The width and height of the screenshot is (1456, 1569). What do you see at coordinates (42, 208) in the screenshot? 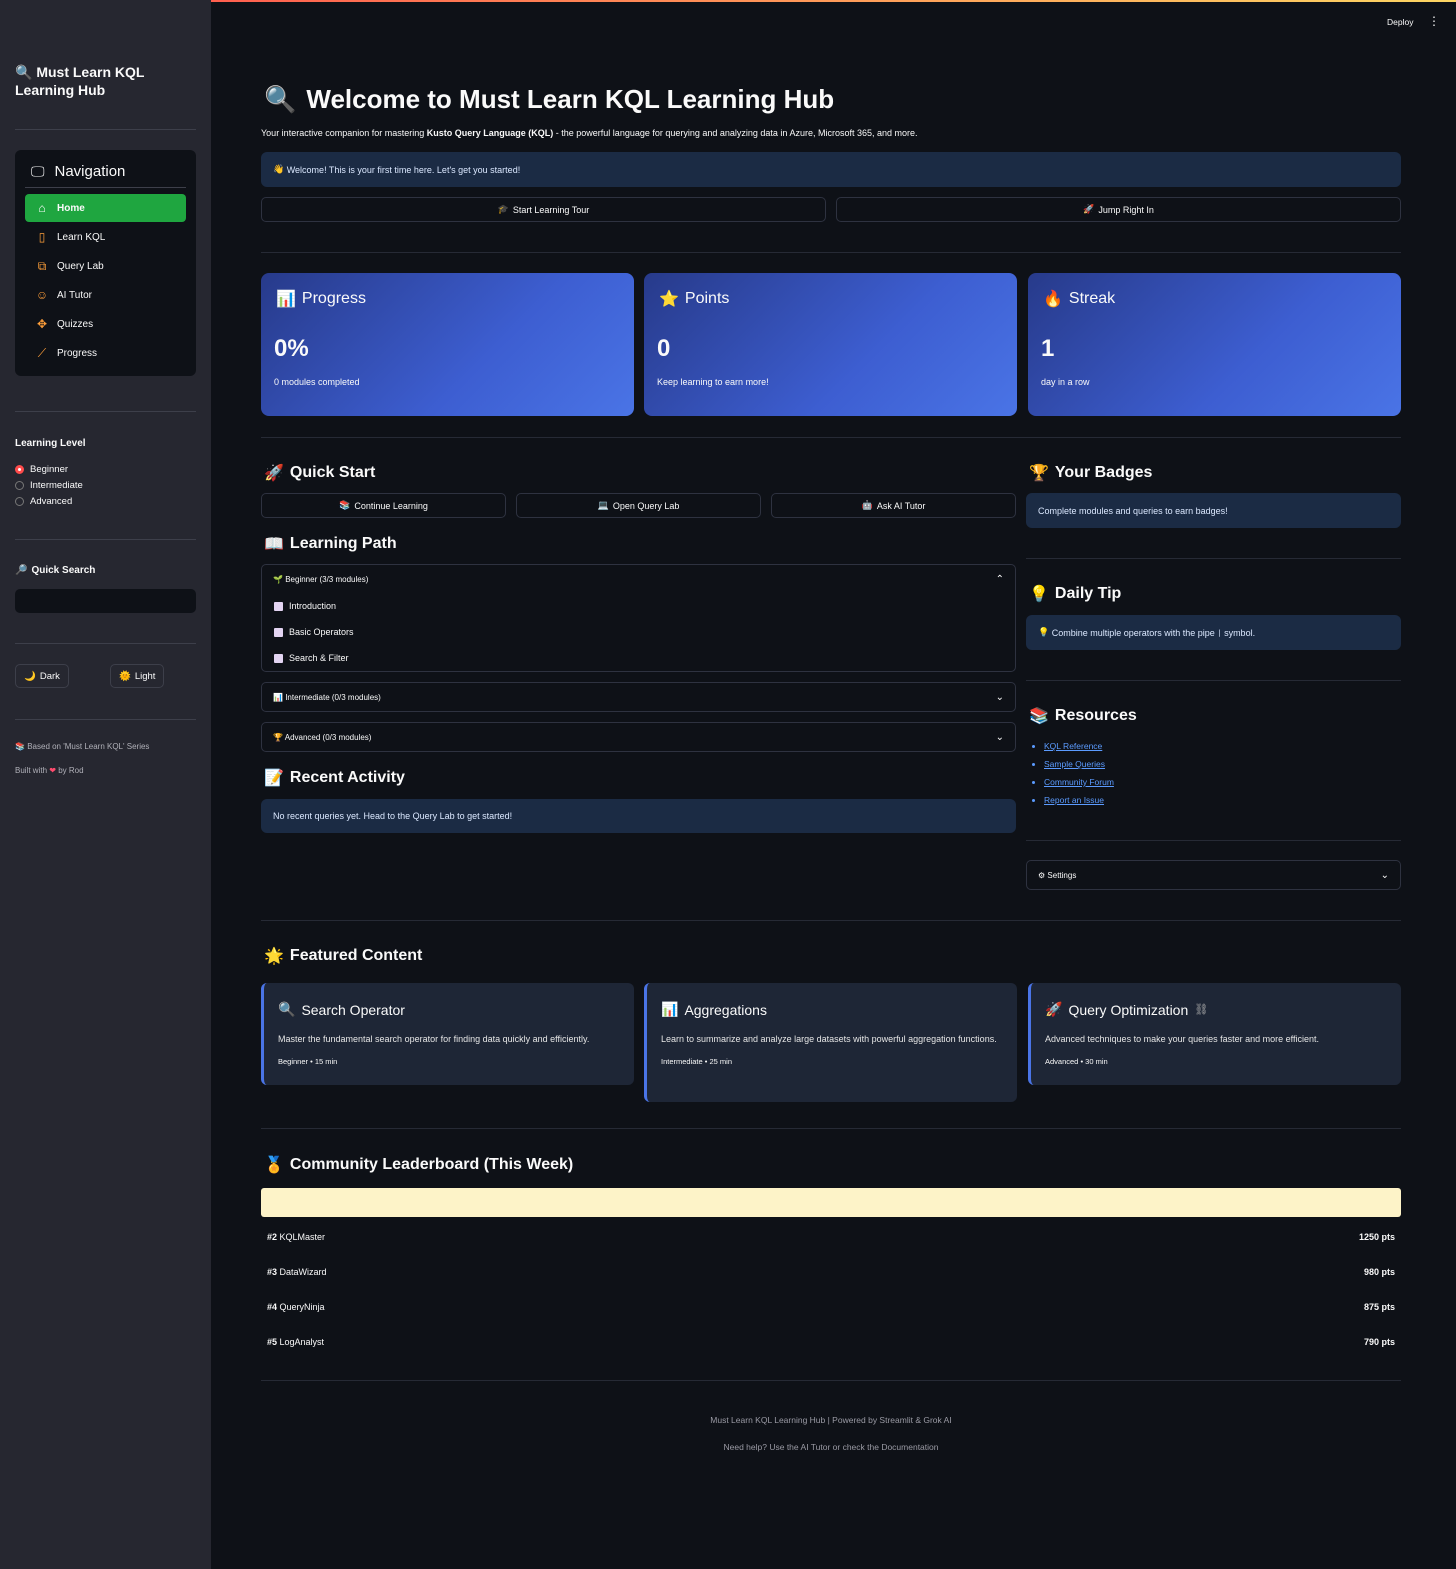
I see `home-icon: ⌂` at bounding box center [42, 208].